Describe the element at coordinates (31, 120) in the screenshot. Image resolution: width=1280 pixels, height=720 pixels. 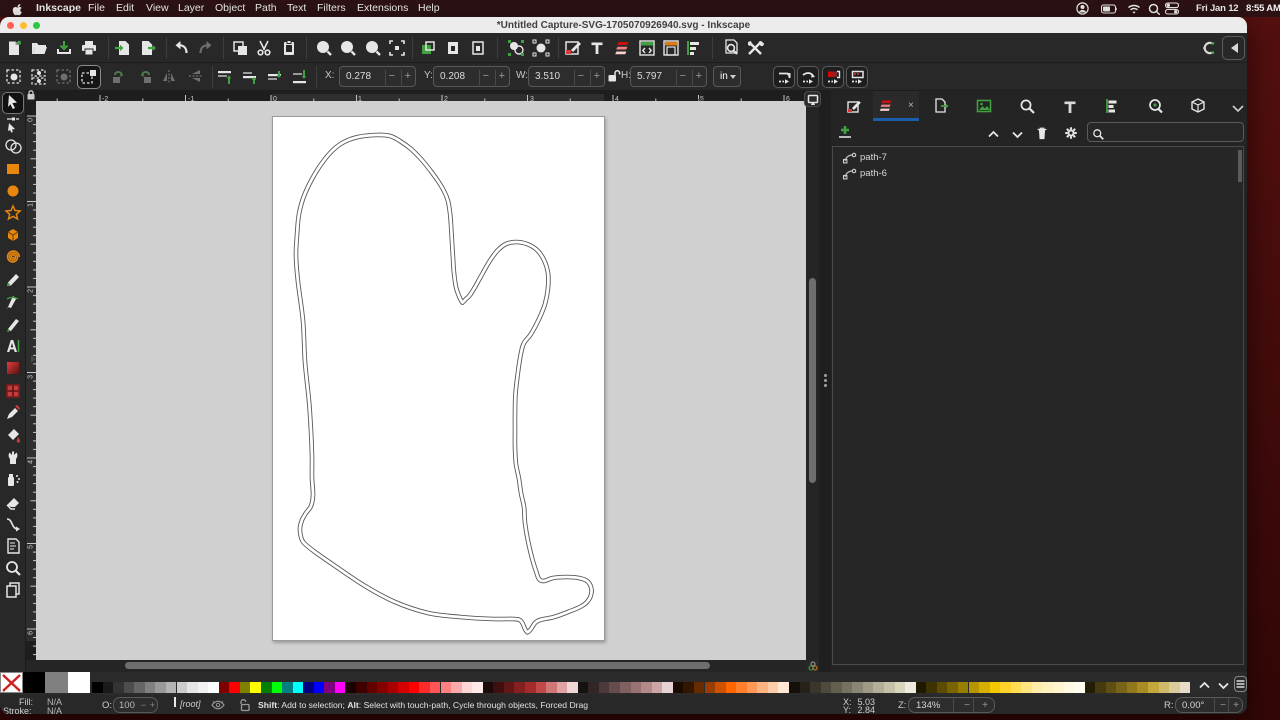
I see `svg-text: 0` at that location.